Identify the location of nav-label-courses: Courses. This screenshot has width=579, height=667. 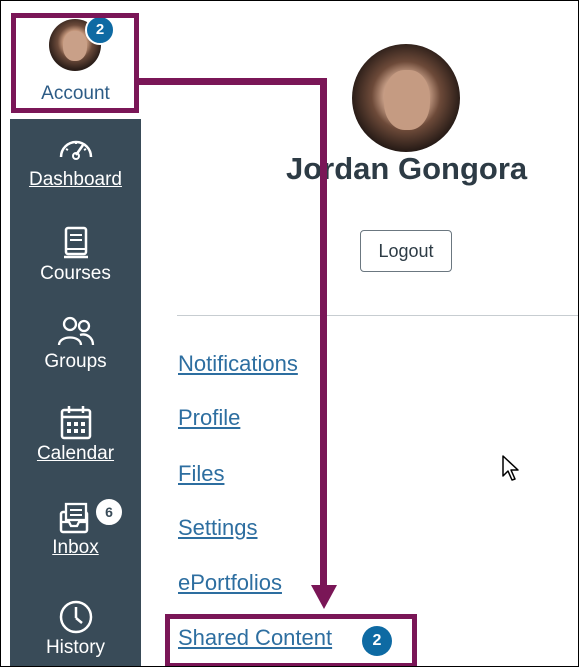
(75, 273).